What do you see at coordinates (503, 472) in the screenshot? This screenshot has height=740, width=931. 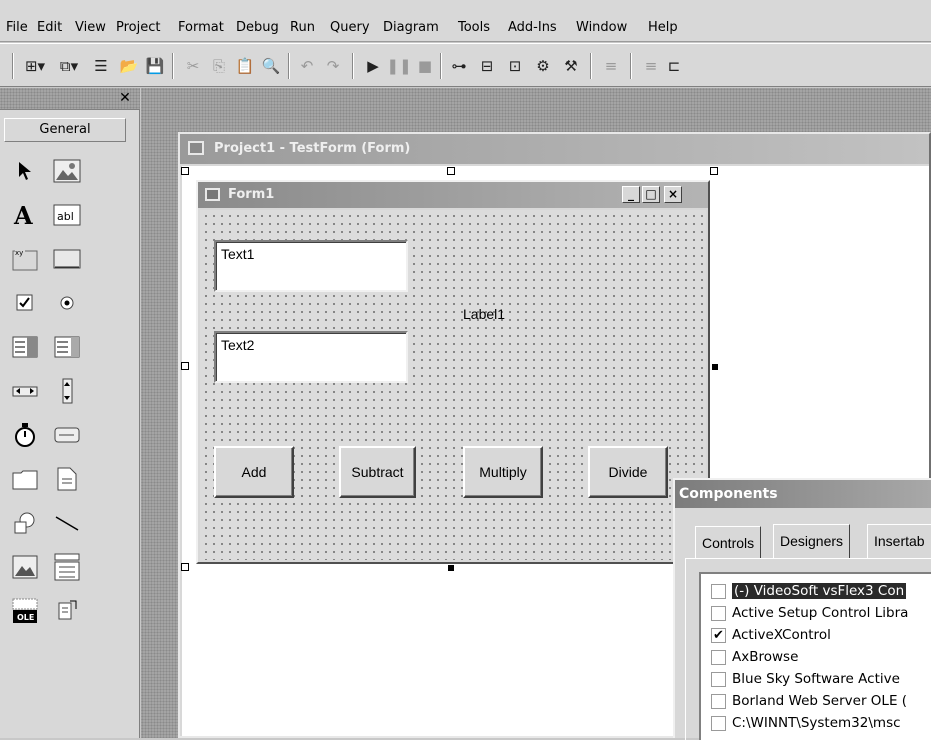 I see `multiply-button: Multiply` at bounding box center [503, 472].